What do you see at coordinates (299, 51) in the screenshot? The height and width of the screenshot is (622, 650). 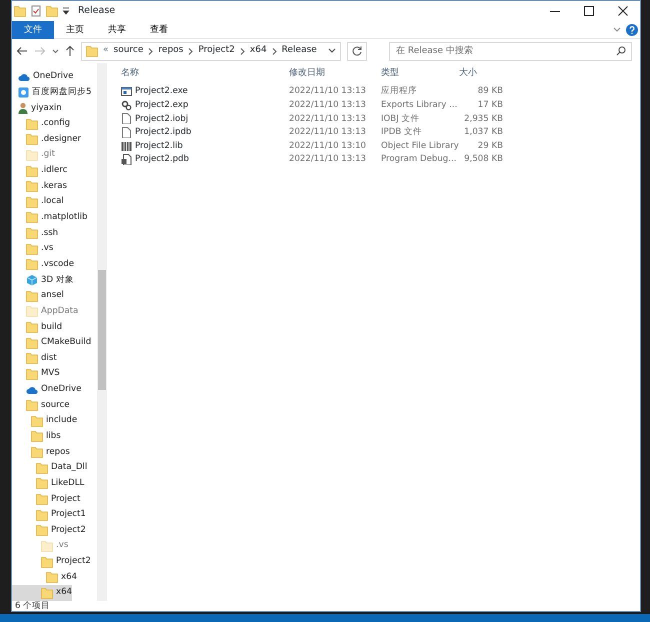 I see `breadcrumb-link: Release` at bounding box center [299, 51].